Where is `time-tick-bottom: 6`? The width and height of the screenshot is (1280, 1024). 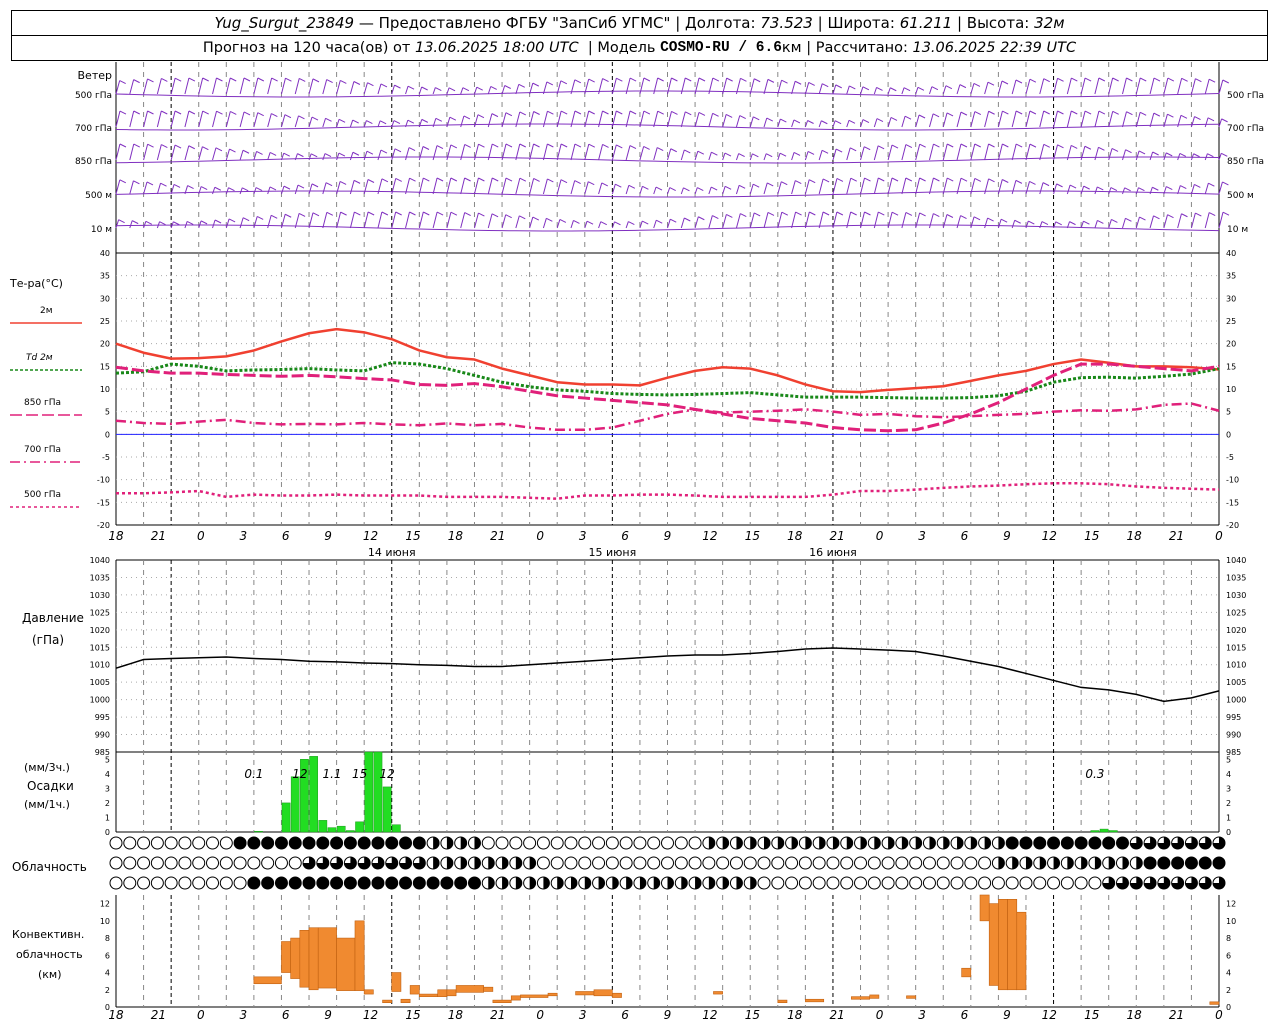 time-tick-bottom: 6 is located at coordinates (965, 1015).